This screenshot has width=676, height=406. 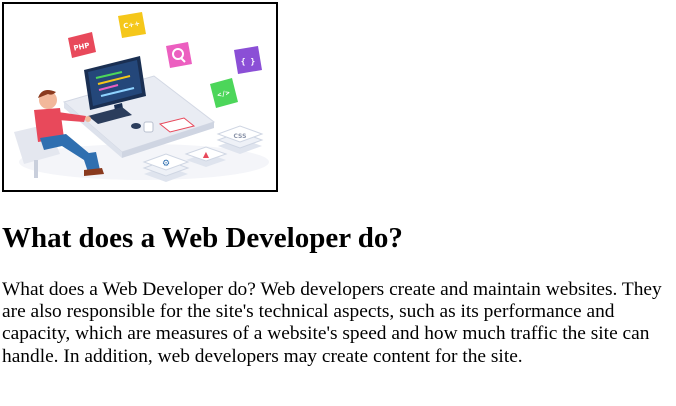 I want to click on code-tag-badge: </>, so click(x=224, y=93).